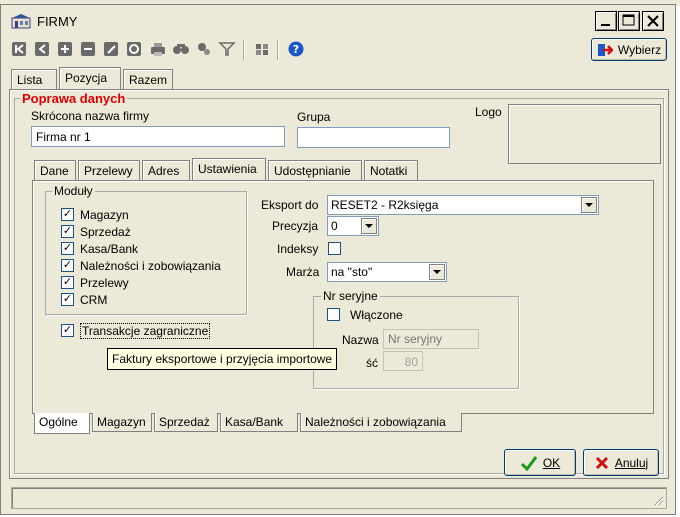 The height and width of the screenshot is (517, 680). Describe the element at coordinates (381, 422) in the screenshot. I see `tab-naleznosci: Należności i zobowiązania` at that location.